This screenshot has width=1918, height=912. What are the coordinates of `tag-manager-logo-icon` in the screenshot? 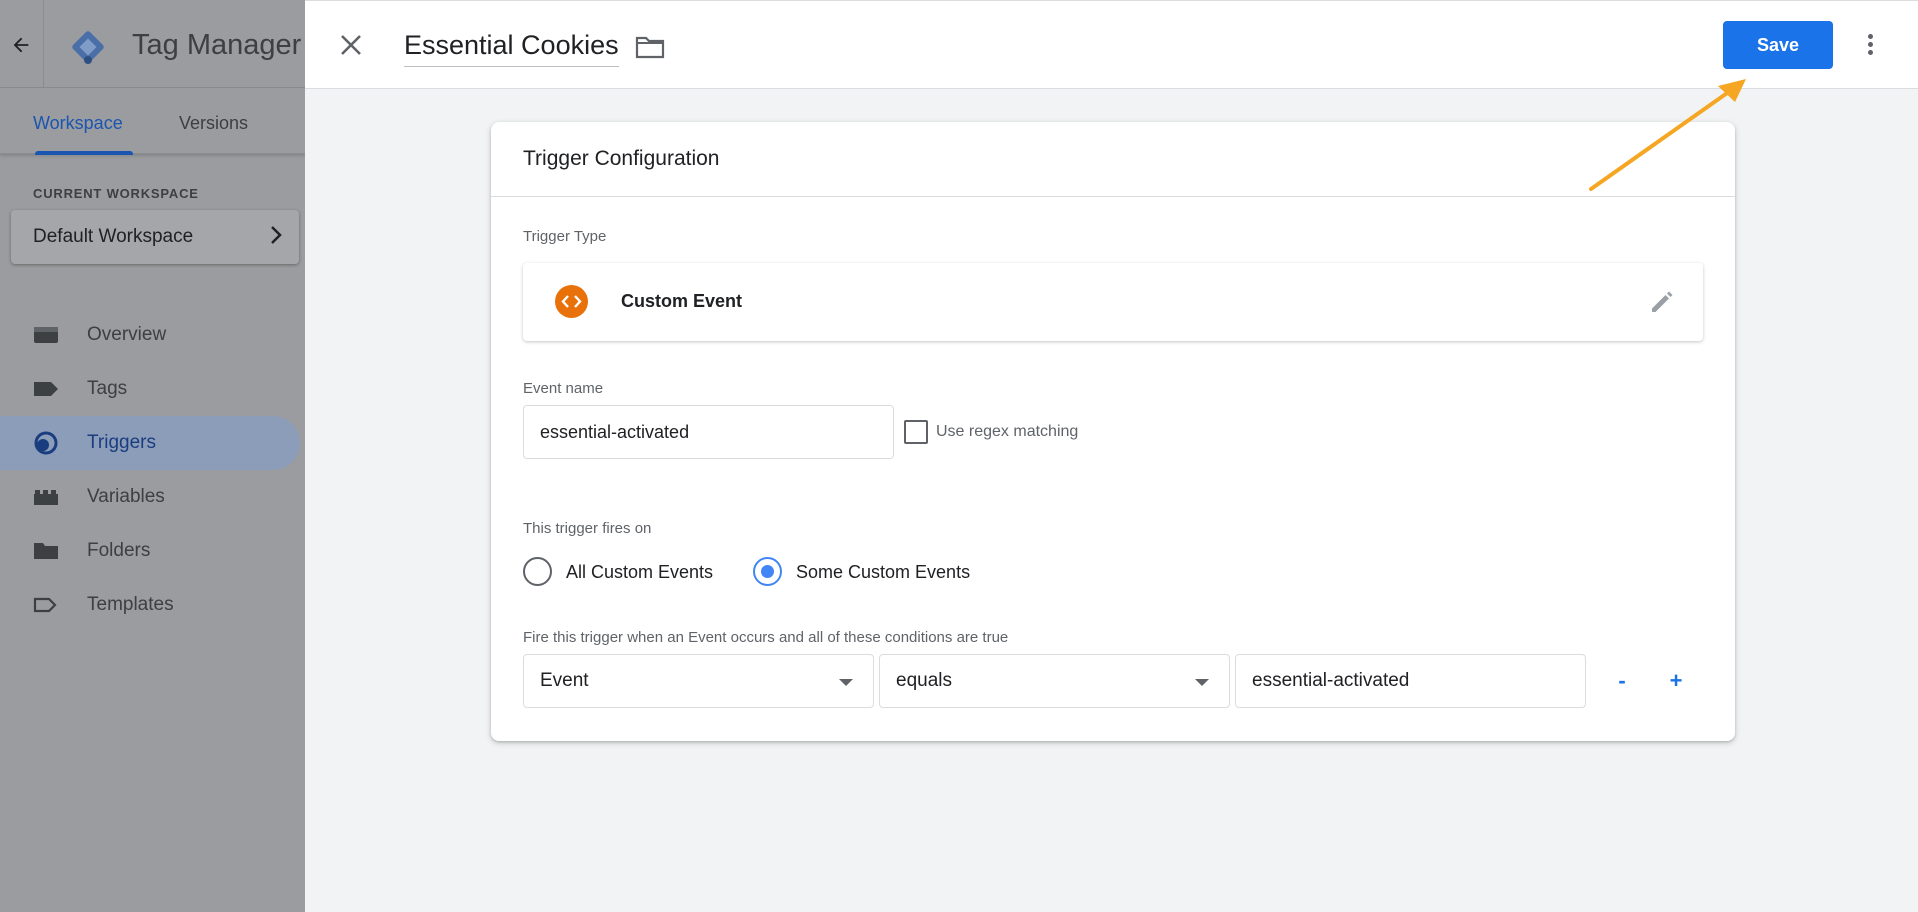 It's located at (88, 47).